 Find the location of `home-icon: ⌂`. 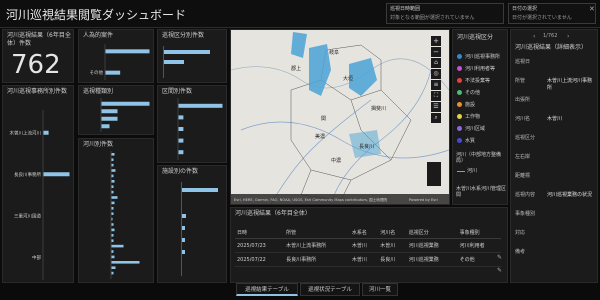

home-icon: ⌂ is located at coordinates (436, 63).